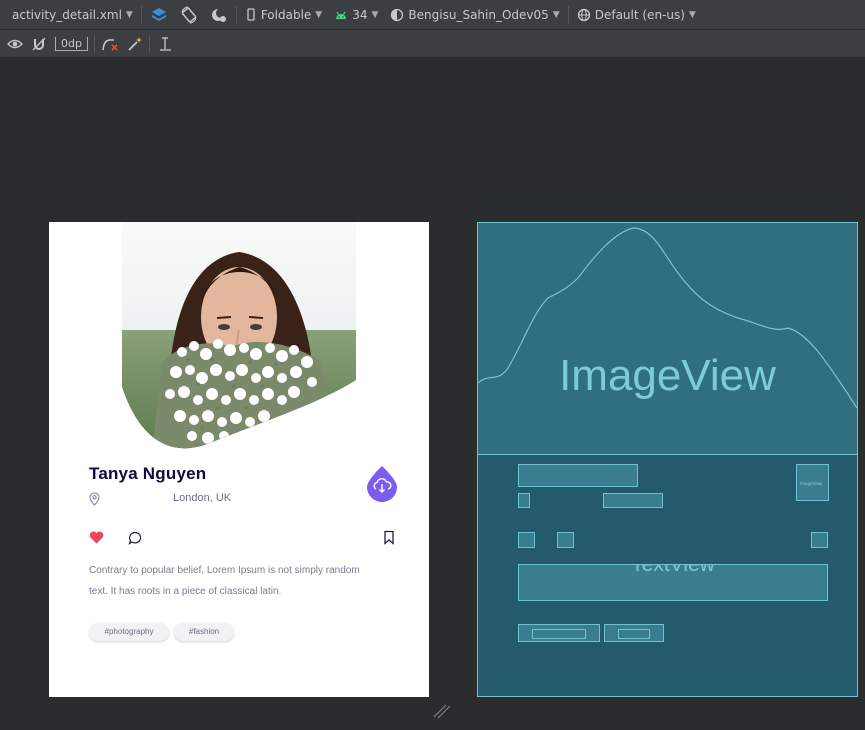 The height and width of the screenshot is (730, 865). Describe the element at coordinates (389, 537) in the screenshot. I see `bookmark-button` at that location.